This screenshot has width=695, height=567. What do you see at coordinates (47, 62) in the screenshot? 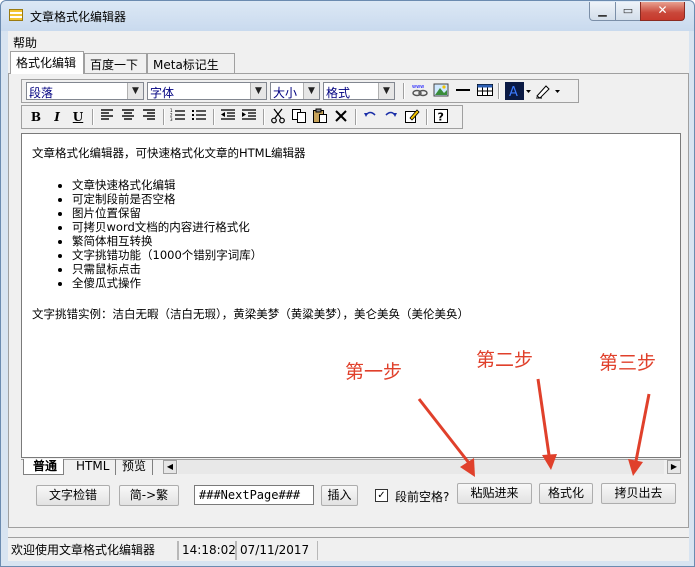
I see `tab-format-editor: 格式化编辑` at bounding box center [47, 62].